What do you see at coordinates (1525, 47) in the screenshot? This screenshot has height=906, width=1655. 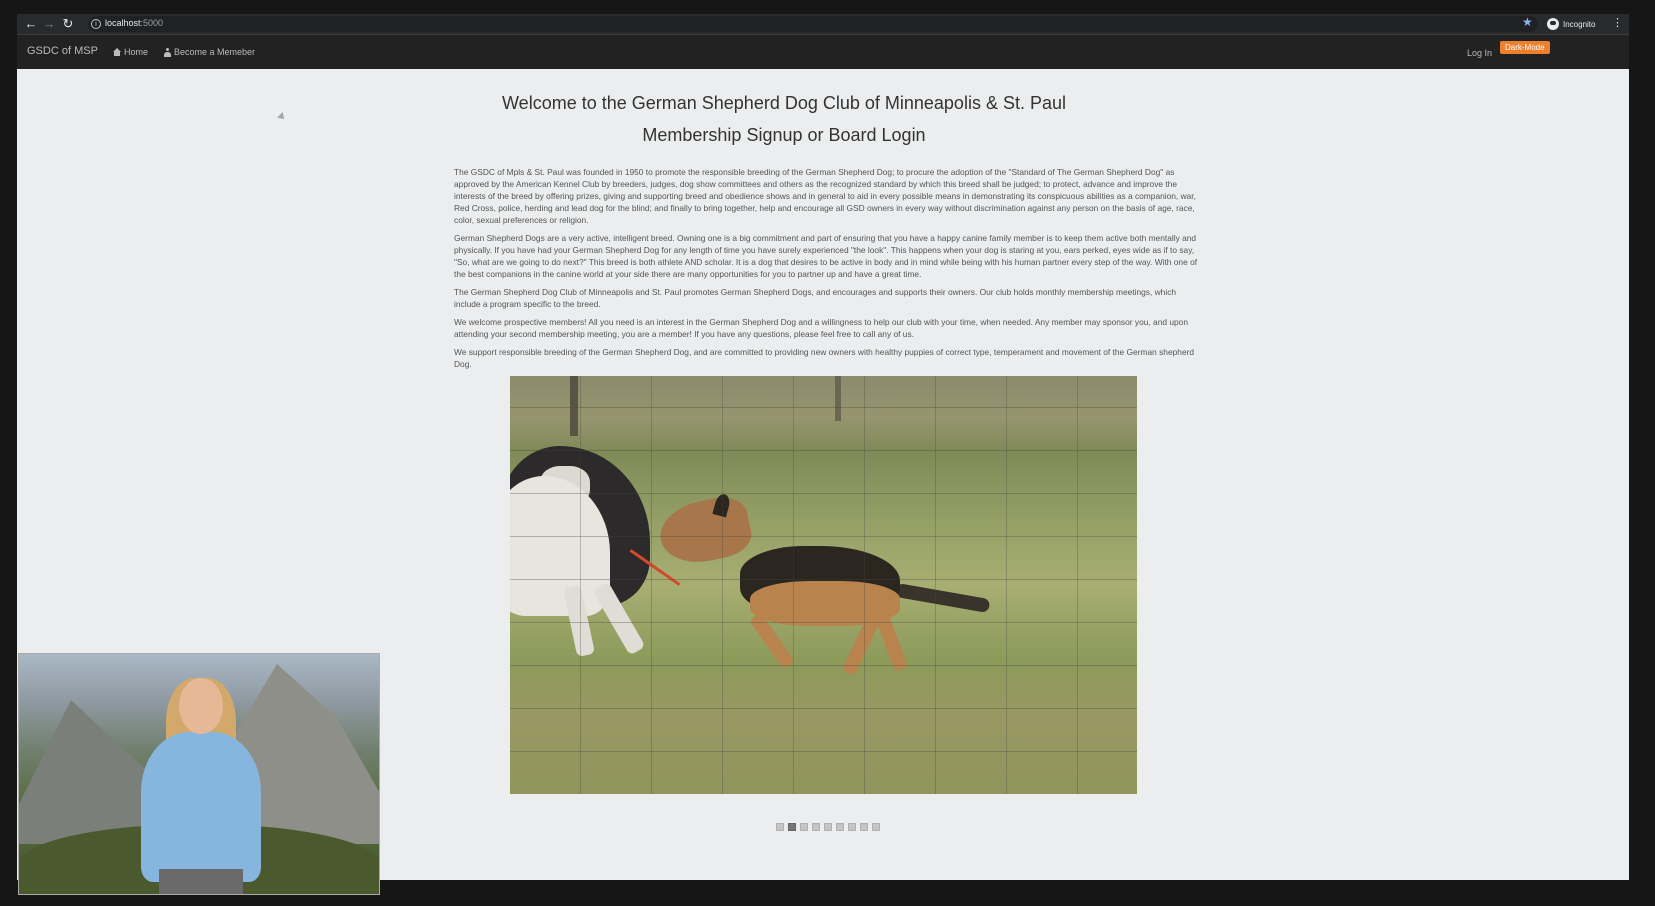 I see `dark-mode-button: Dark-Mode` at bounding box center [1525, 47].